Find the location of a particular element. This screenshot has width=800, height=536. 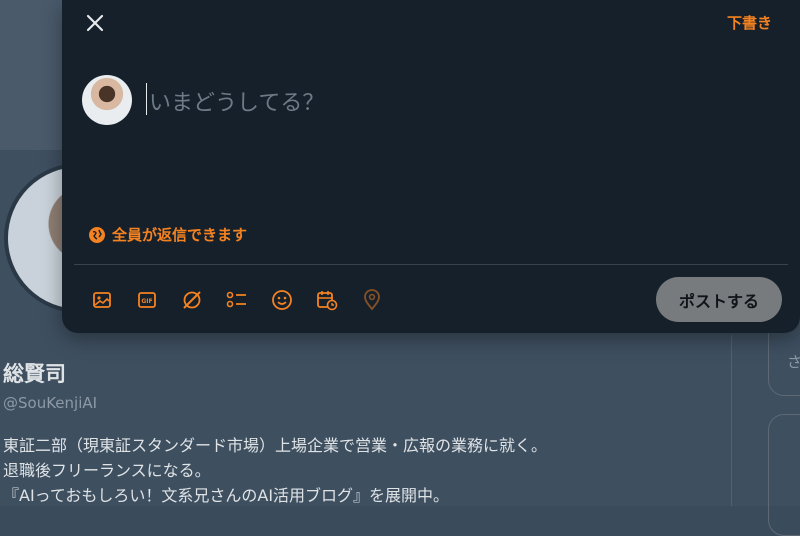

sidebar-card is located at coordinates (784, 475).